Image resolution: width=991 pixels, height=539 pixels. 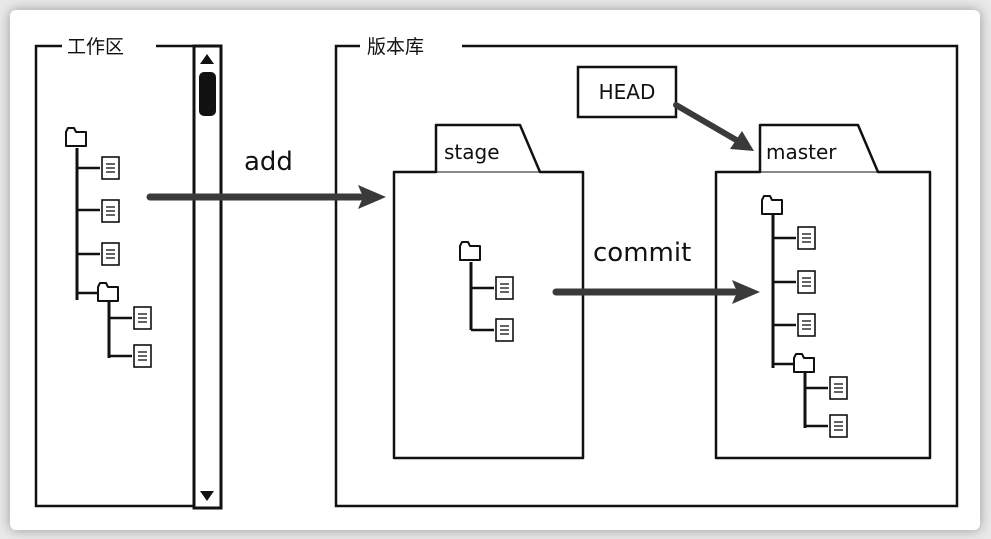 I want to click on scroll-thumb, so click(x=207, y=94).